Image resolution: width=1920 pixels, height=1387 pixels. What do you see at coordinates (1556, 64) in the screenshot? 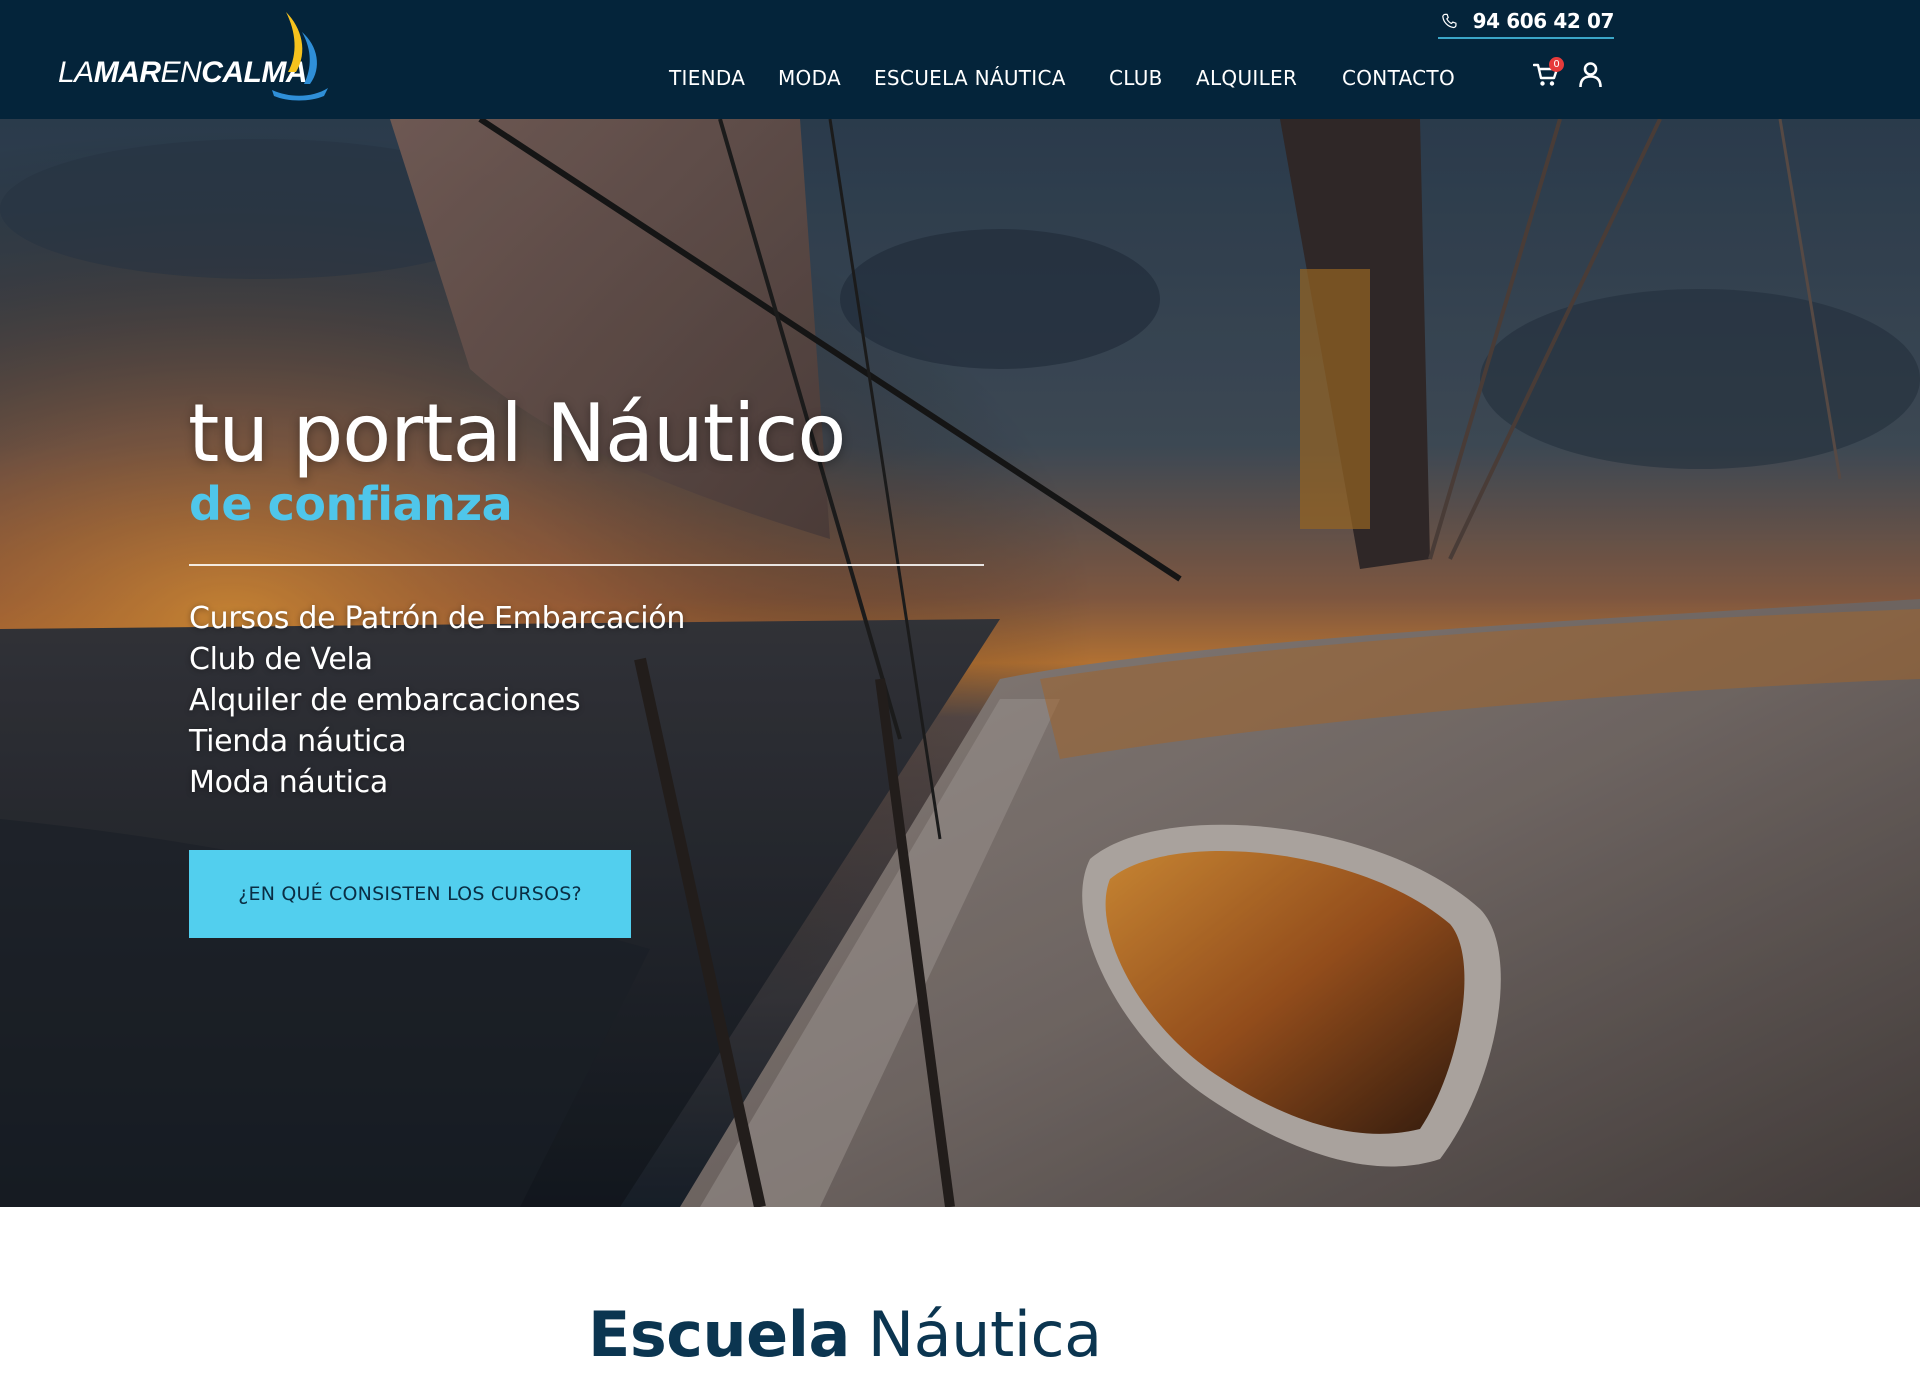
I see `cart-count-badge: 0` at bounding box center [1556, 64].